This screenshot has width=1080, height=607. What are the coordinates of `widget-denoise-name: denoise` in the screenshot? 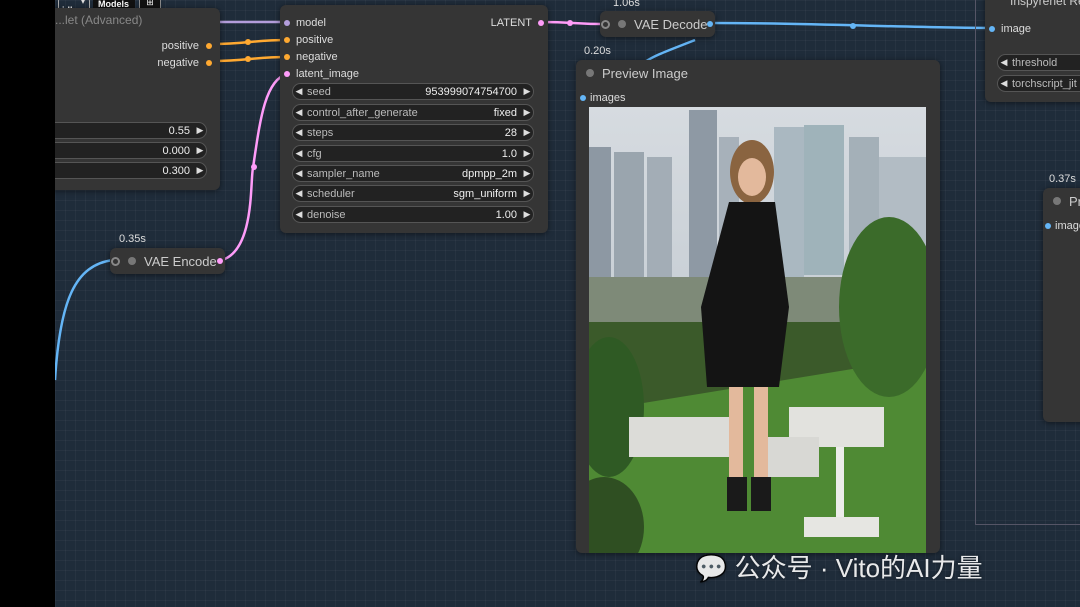 It's located at (326, 214).